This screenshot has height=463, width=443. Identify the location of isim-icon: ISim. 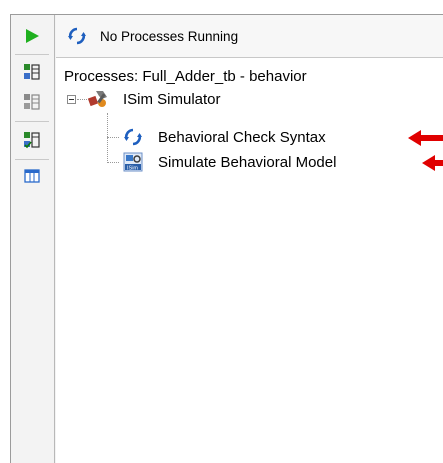
(133, 162).